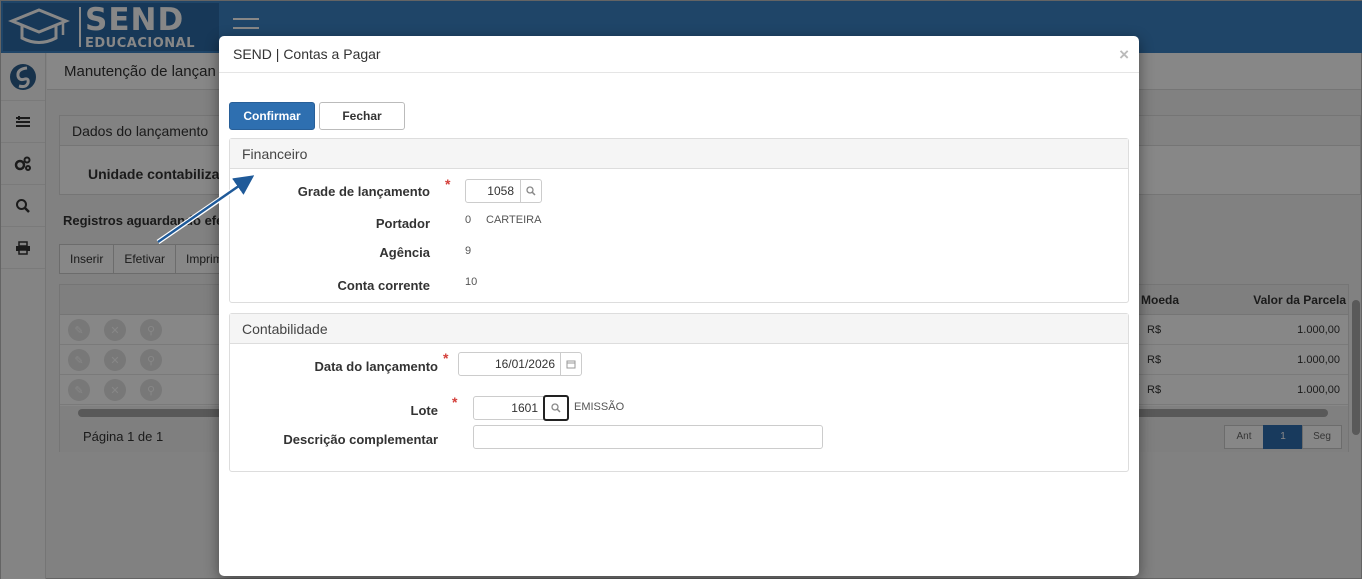 The height and width of the screenshot is (579, 1362). Describe the element at coordinates (493, 191) in the screenshot. I see `grade-lancamento-input: 1058` at that location.